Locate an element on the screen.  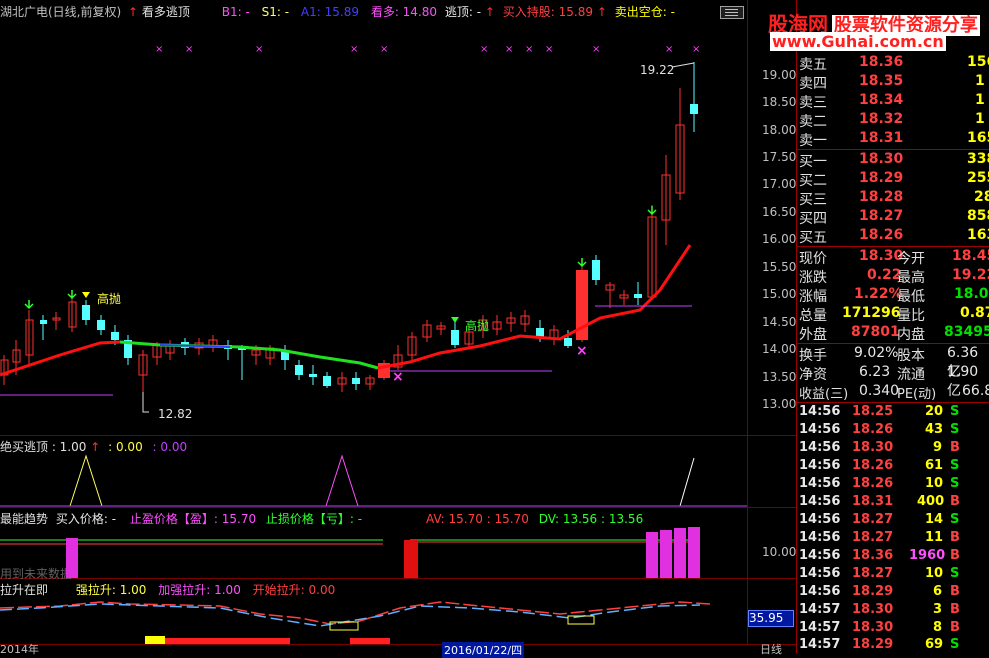
stat-row: 换手 9.02% 股本 6.36亿 is located at coordinates (893, 362).